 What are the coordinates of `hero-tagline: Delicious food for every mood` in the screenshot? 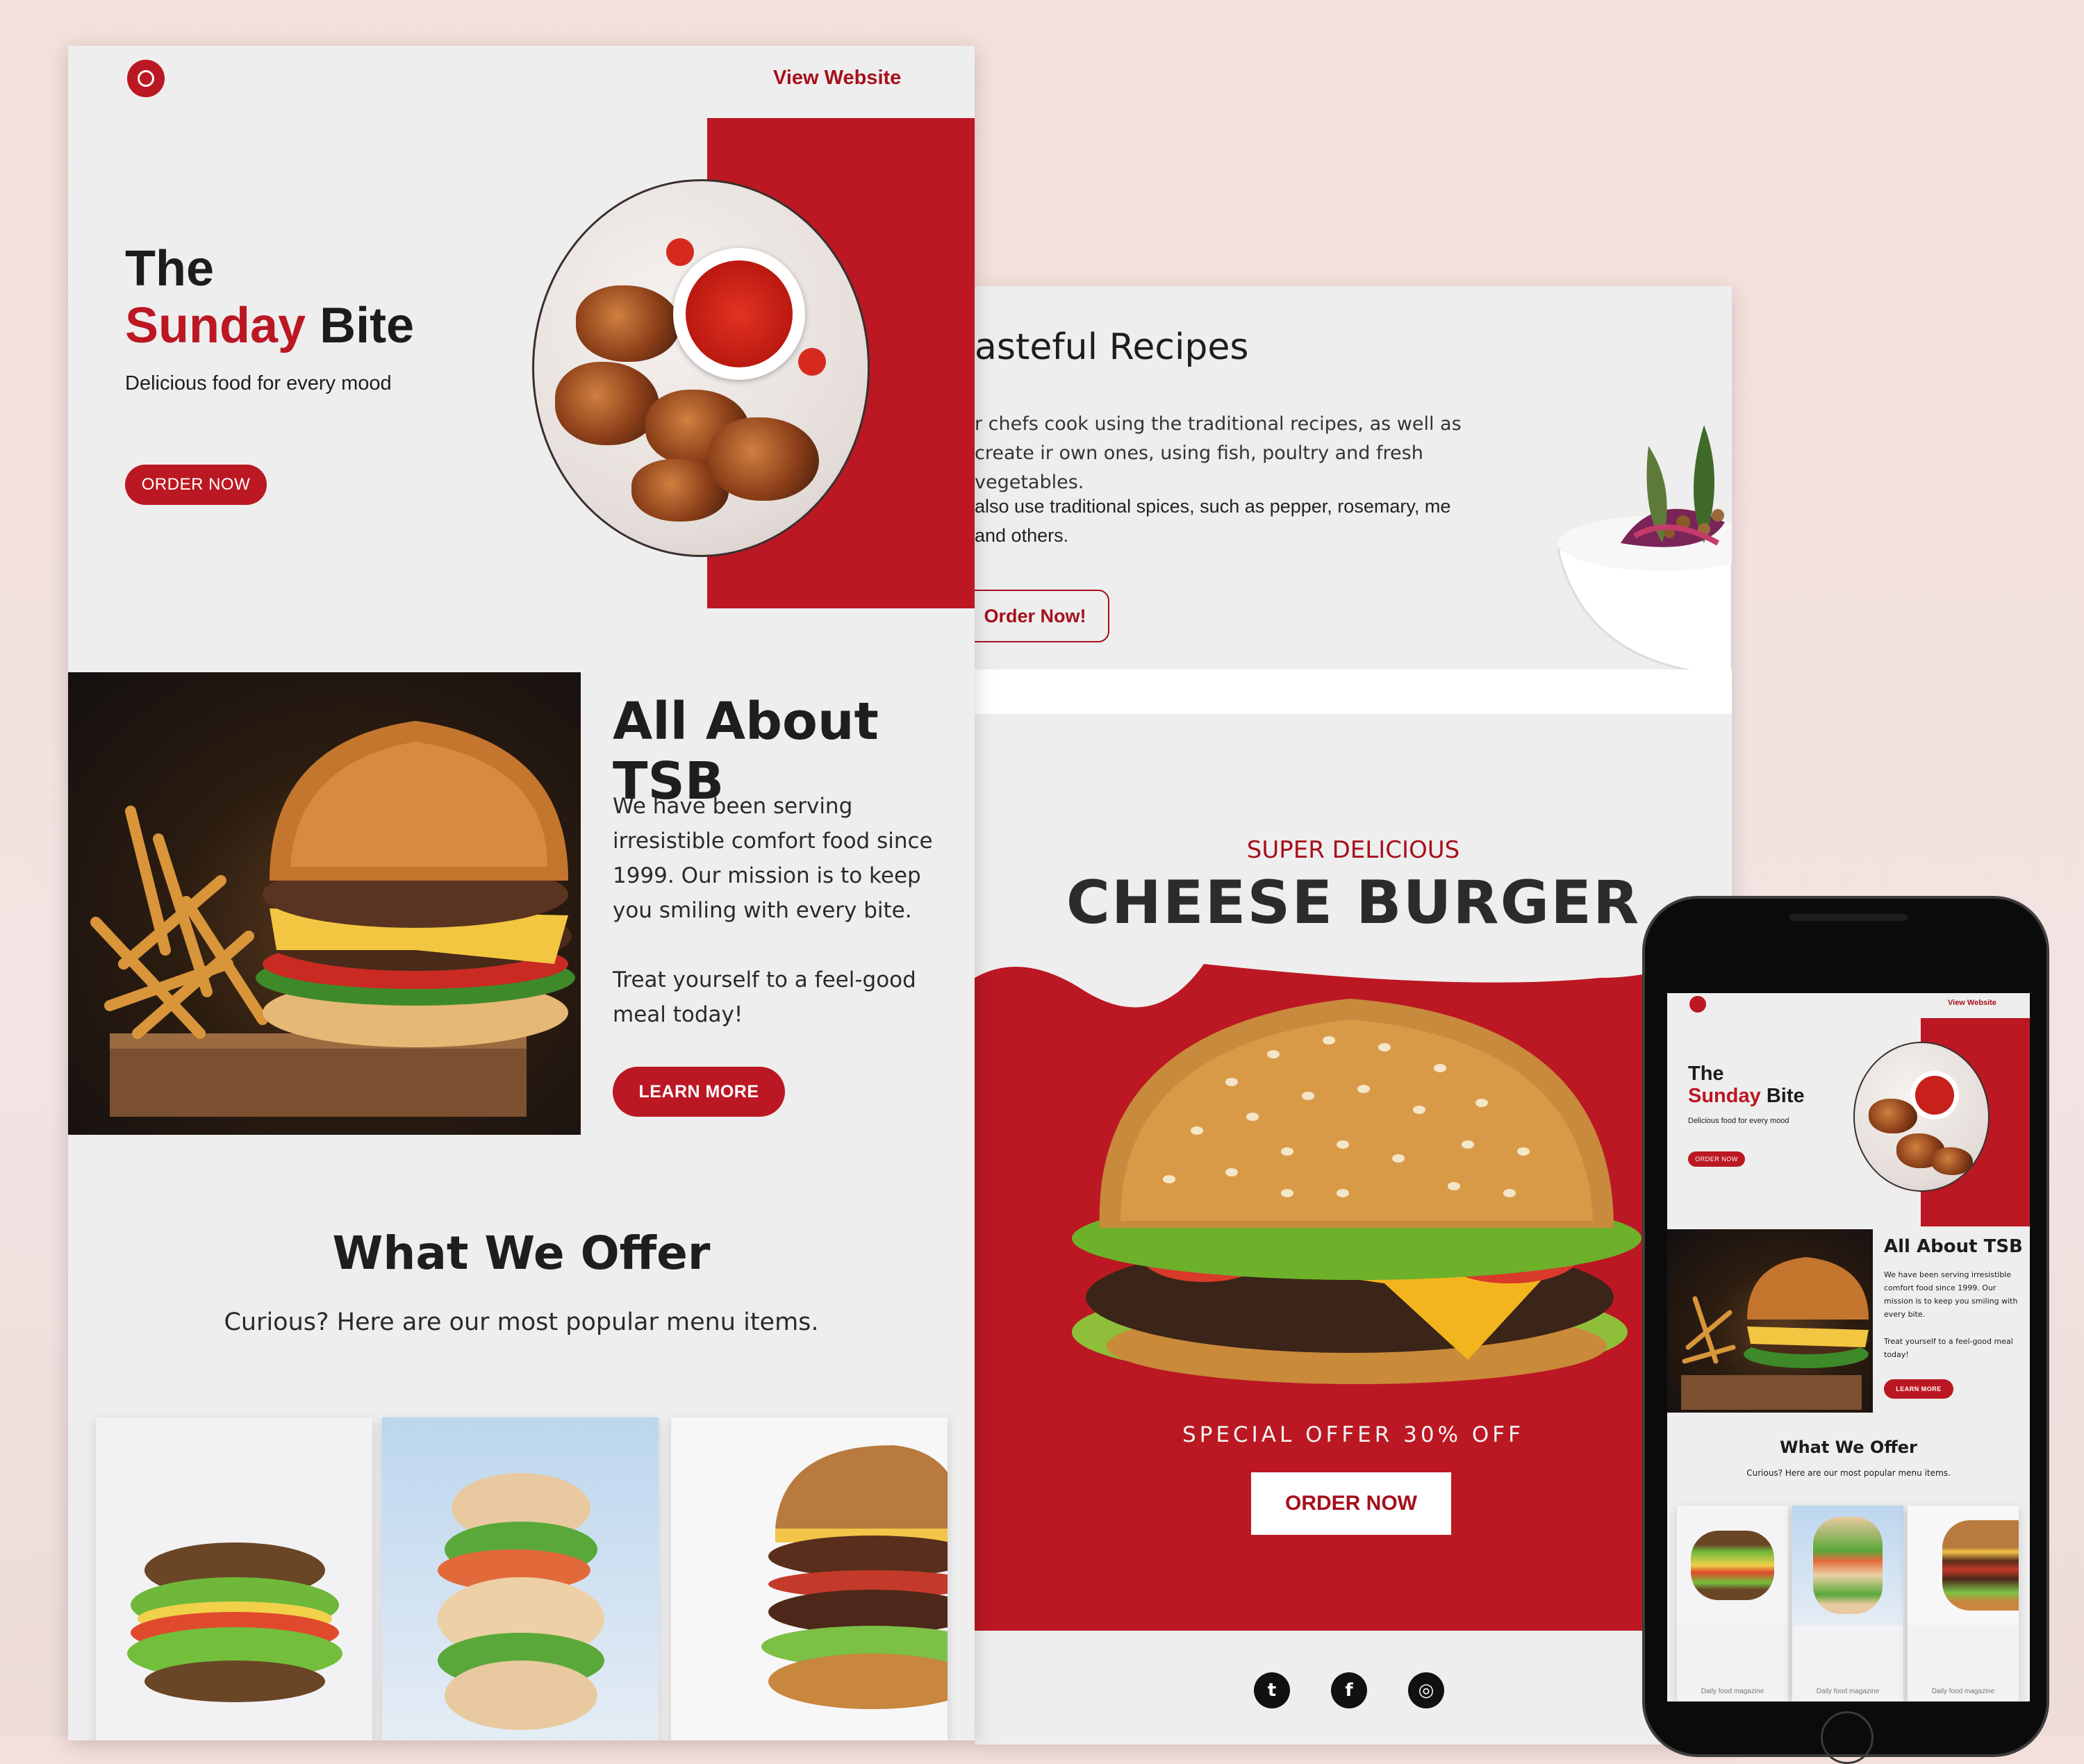 It's located at (258, 383).